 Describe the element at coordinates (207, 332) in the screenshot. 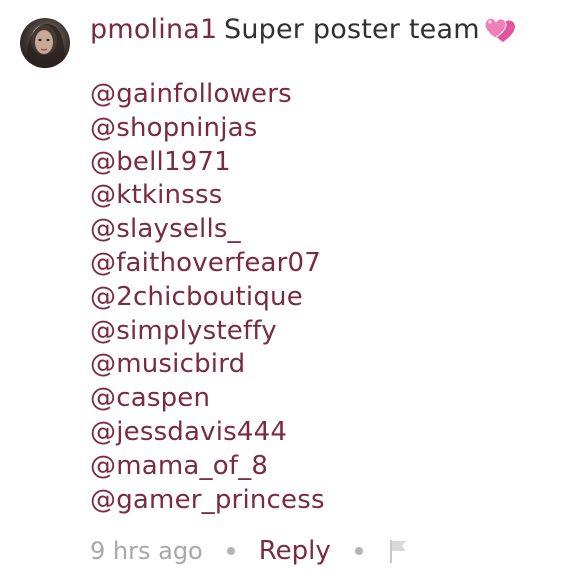

I see `mention-link: @simplysteffy` at that location.